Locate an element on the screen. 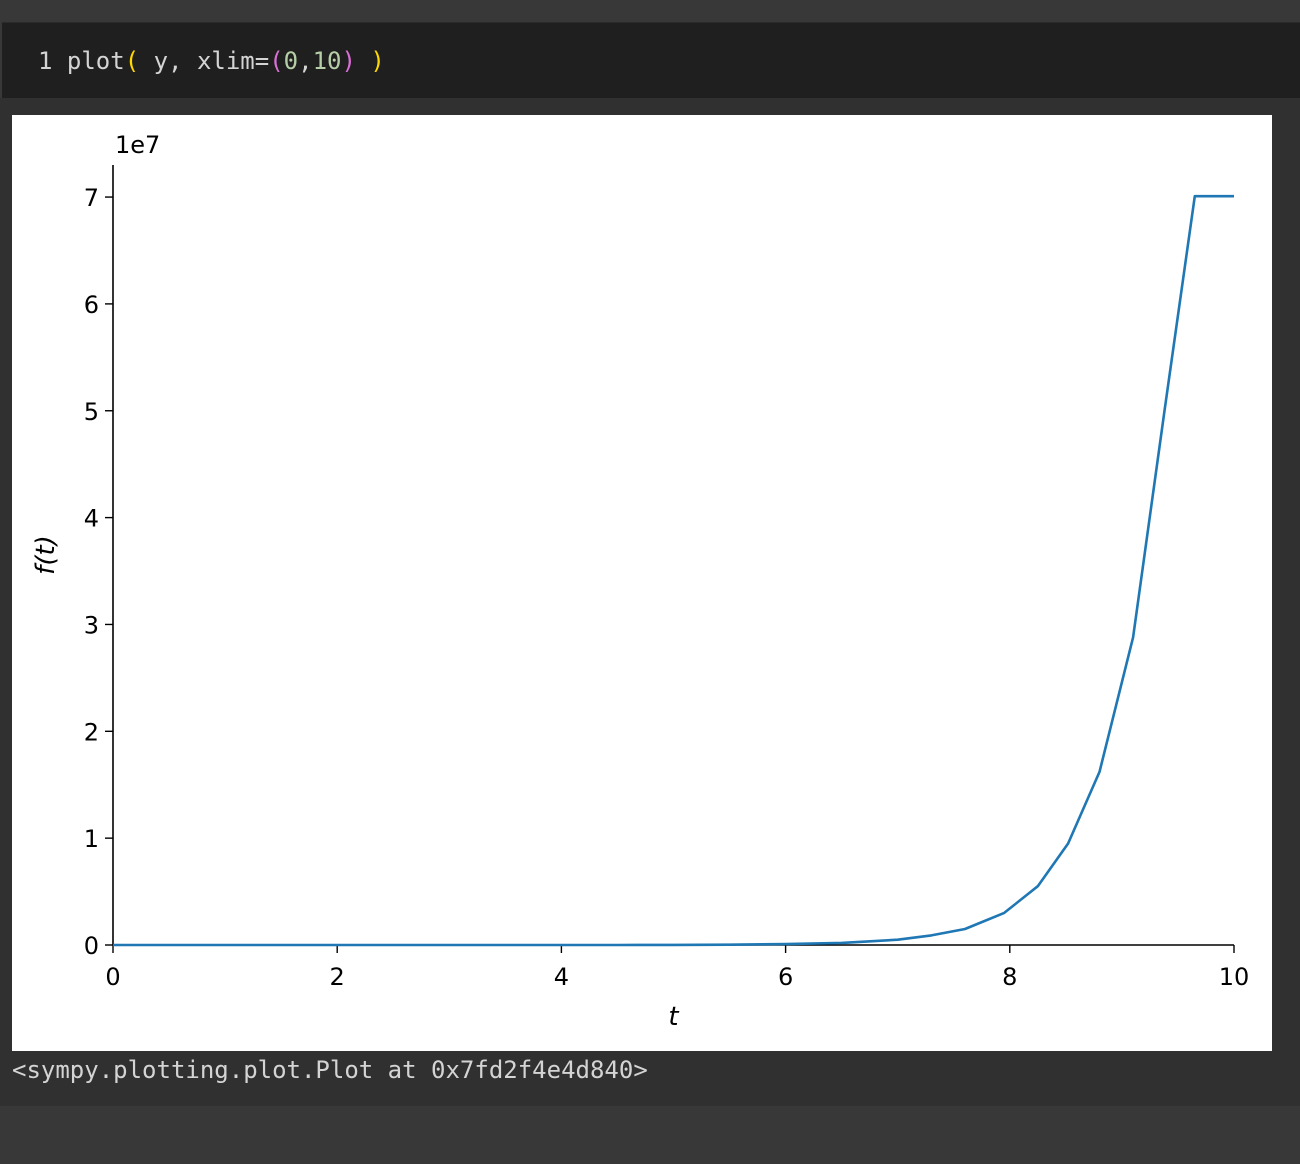 The height and width of the screenshot is (1164, 1300). code-text: plot( y, xlim=(0,10) ) is located at coordinates (226, 61).